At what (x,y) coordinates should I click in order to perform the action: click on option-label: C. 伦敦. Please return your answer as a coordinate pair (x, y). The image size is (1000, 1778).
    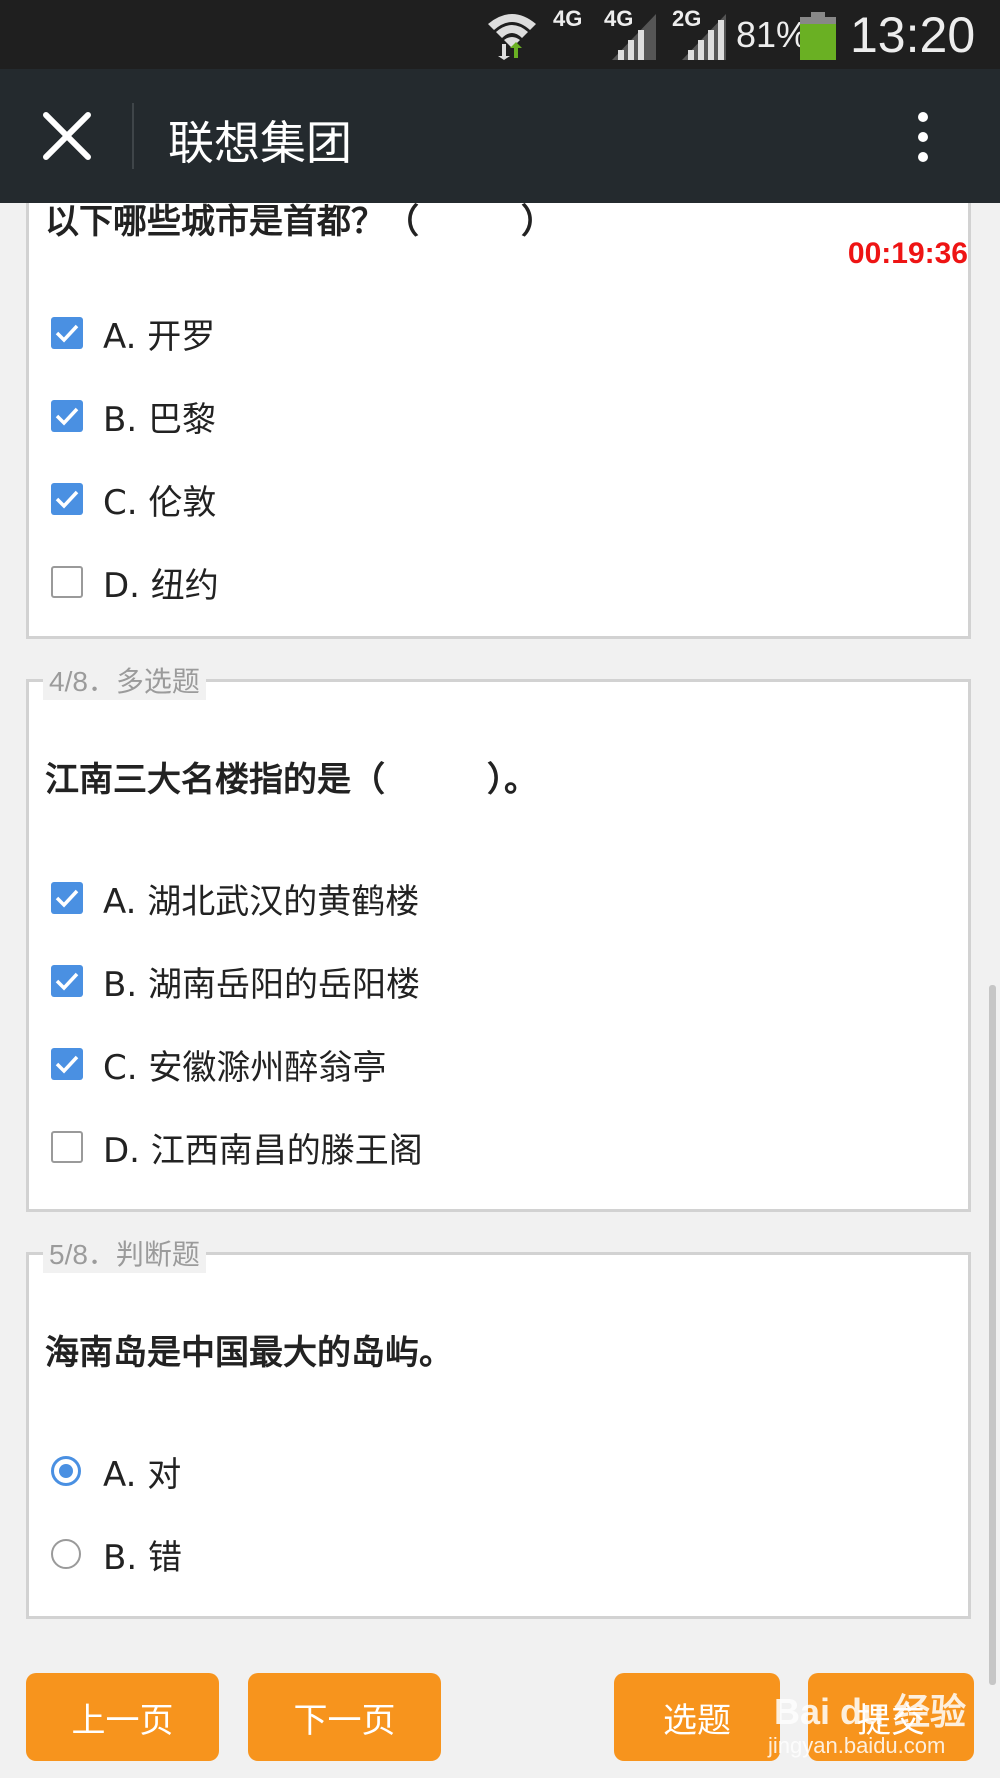
    Looking at the image, I should click on (160, 502).